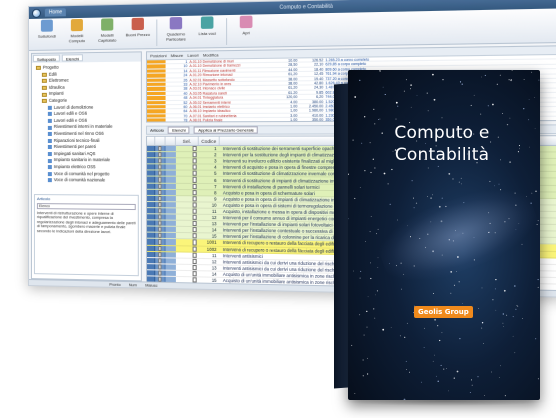 Image resolution: width=556 pixels, height=418 pixels. I want to click on ribbon-button-6: Lista voci, so click(207, 30).